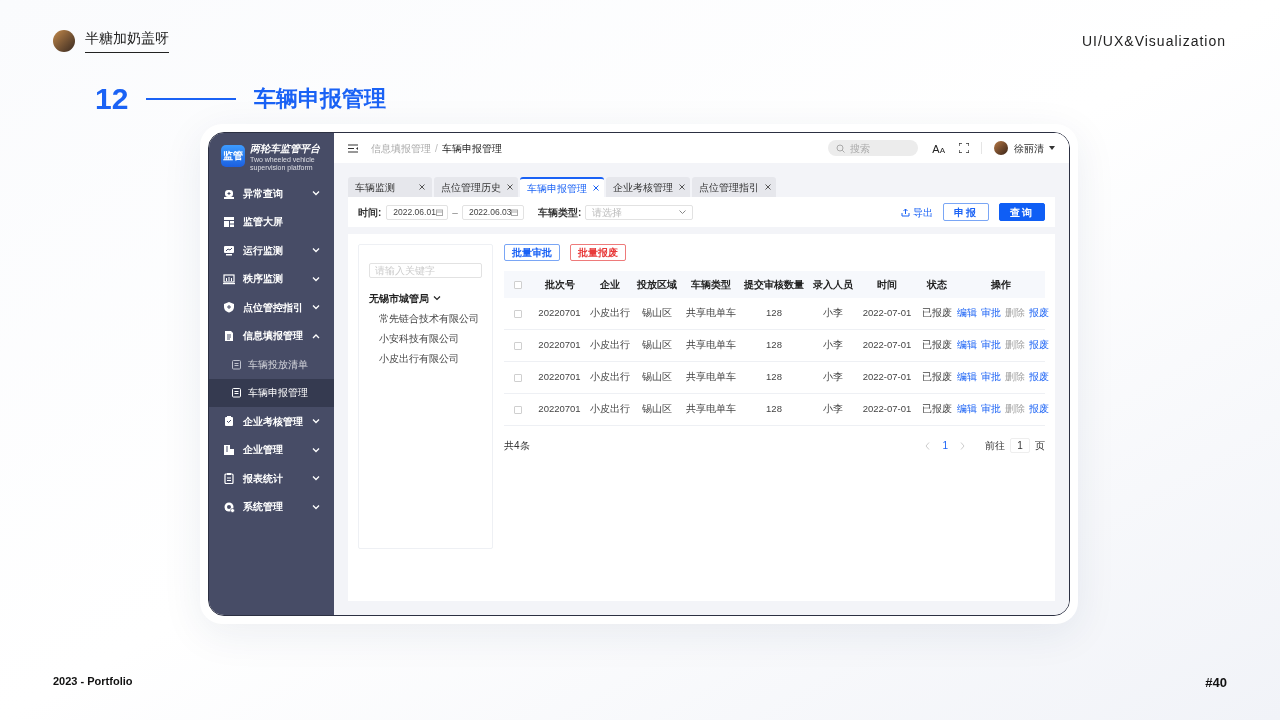 This screenshot has width=1280, height=720. I want to click on avatar, so click(64, 40).